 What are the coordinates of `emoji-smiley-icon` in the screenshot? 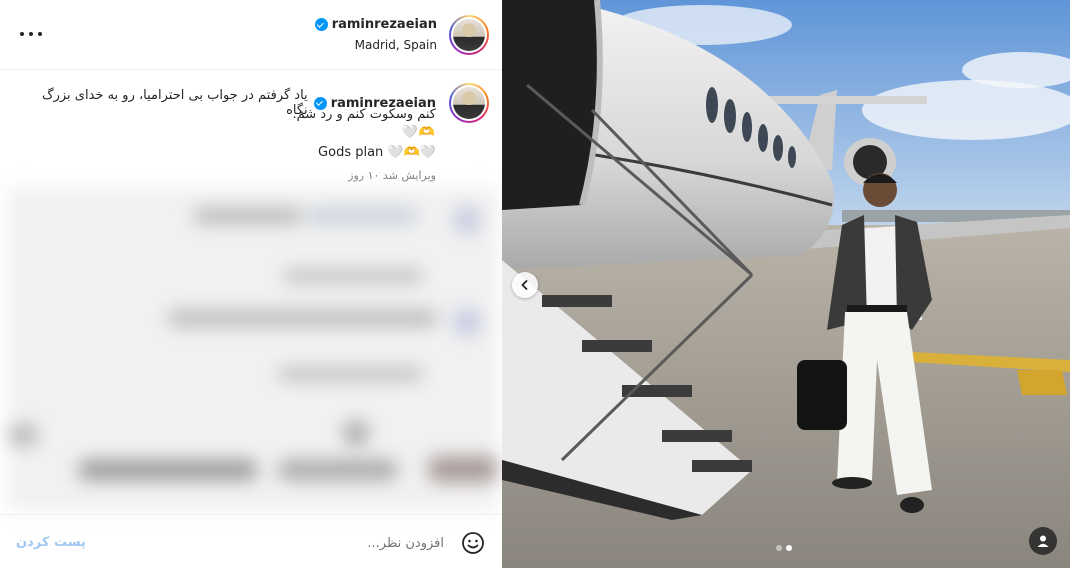 It's located at (473, 543).